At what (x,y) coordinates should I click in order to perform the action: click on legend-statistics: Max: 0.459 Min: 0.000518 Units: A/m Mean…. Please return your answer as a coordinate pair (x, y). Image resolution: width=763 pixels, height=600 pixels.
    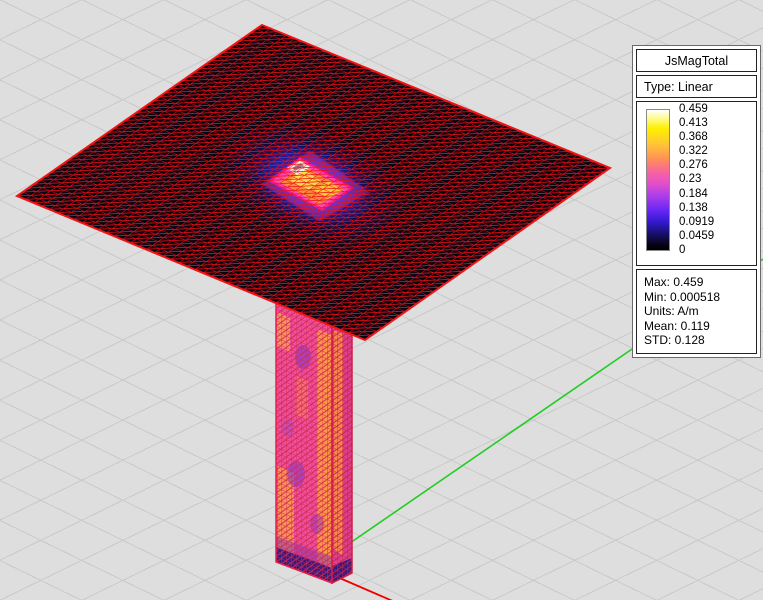
    Looking at the image, I should click on (696, 311).